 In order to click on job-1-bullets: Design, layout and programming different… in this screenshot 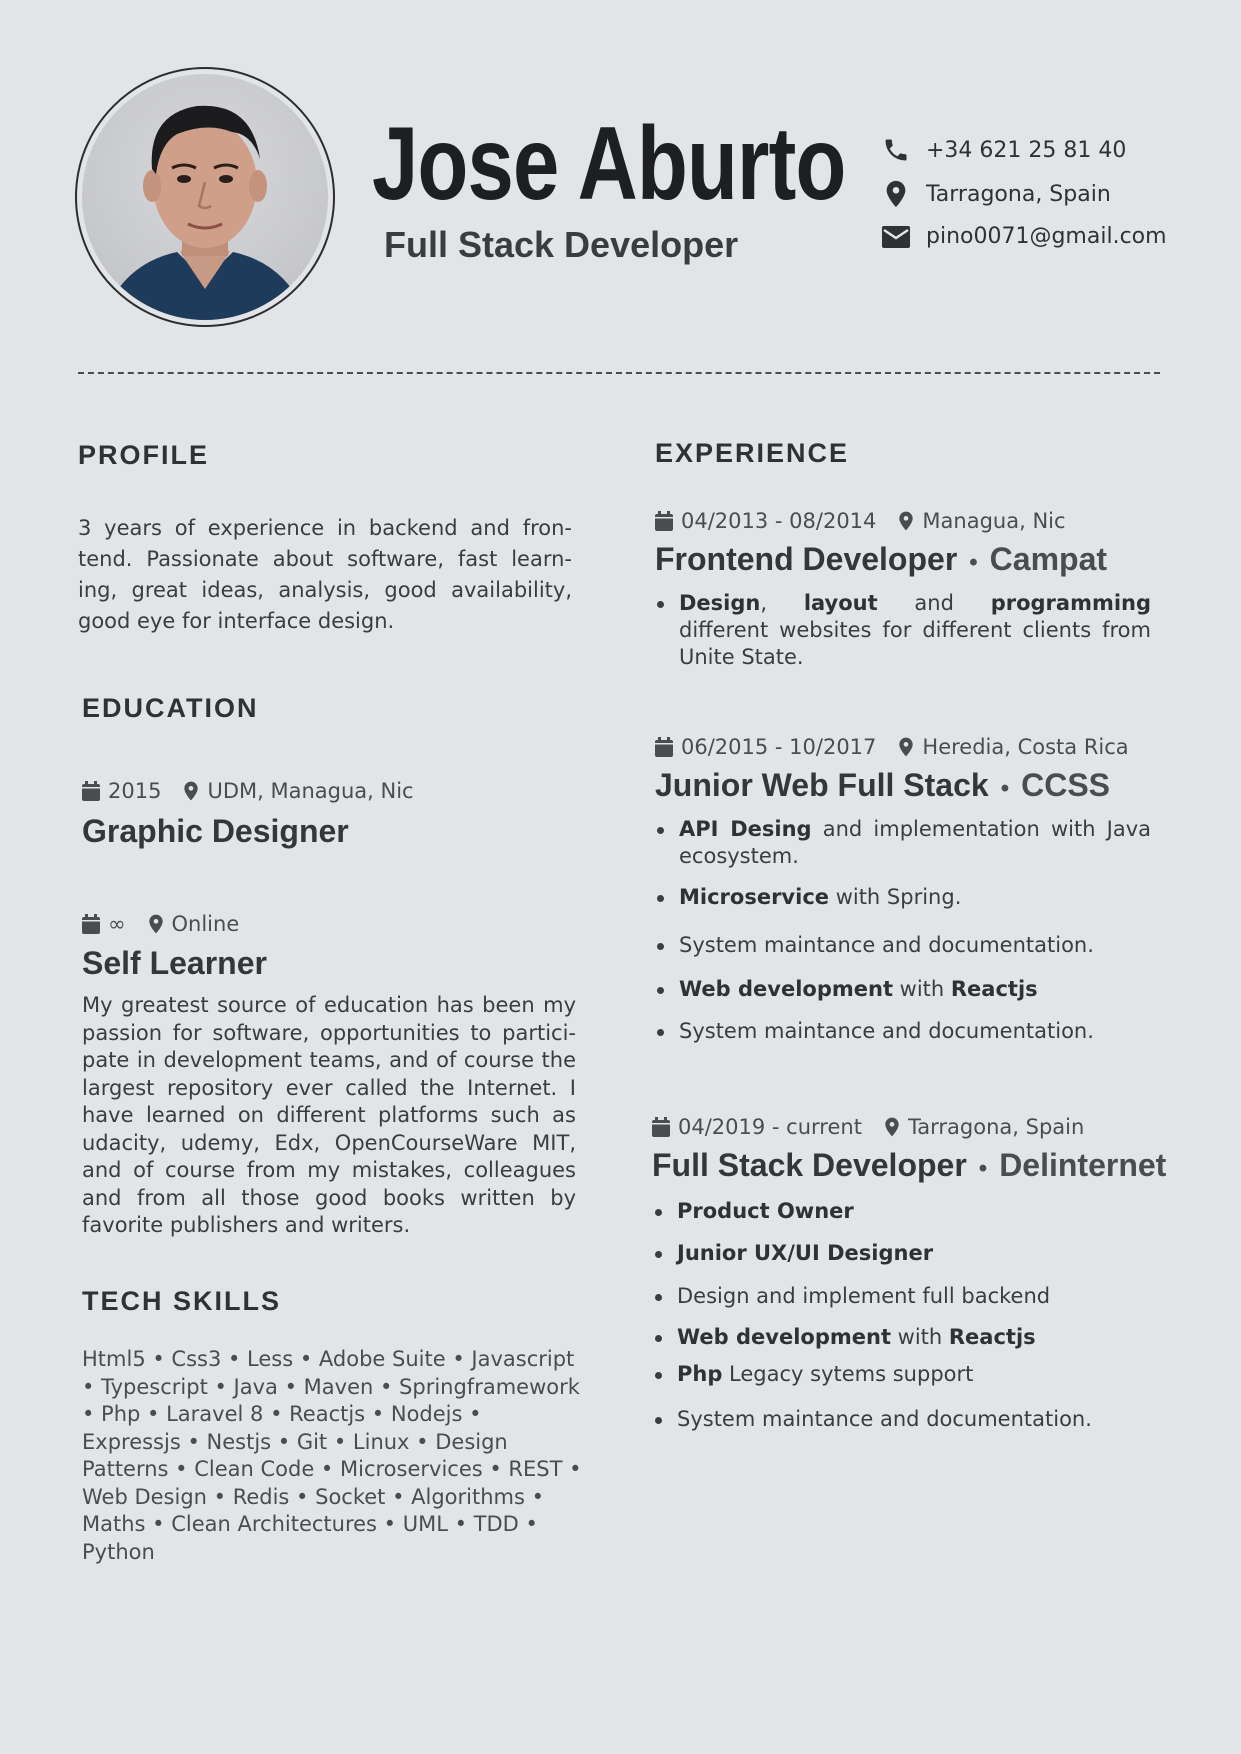, I will do `click(903, 630)`.